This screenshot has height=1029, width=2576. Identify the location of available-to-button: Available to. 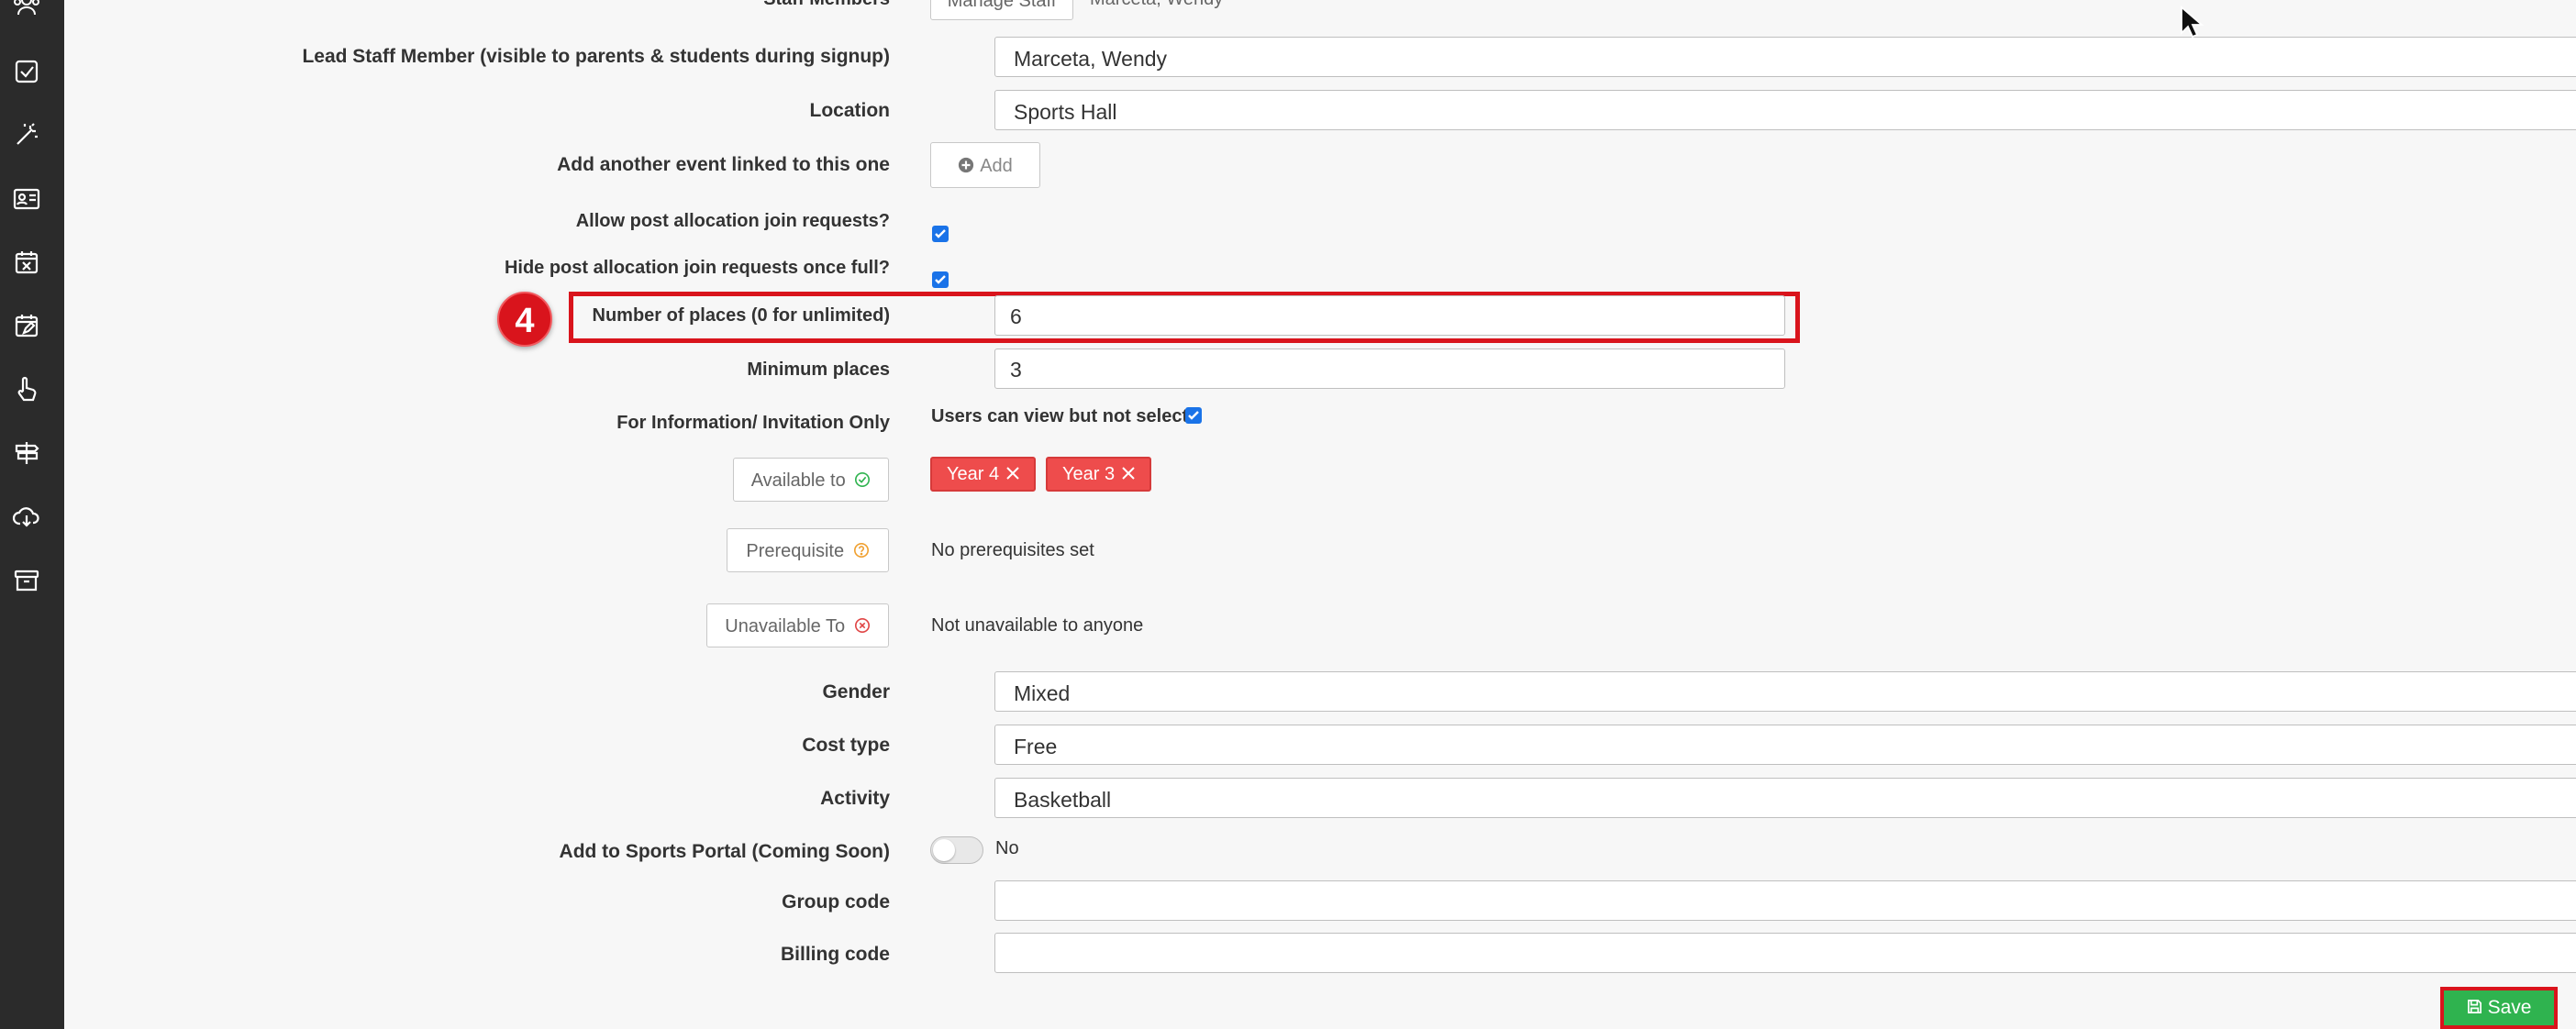
(811, 480).